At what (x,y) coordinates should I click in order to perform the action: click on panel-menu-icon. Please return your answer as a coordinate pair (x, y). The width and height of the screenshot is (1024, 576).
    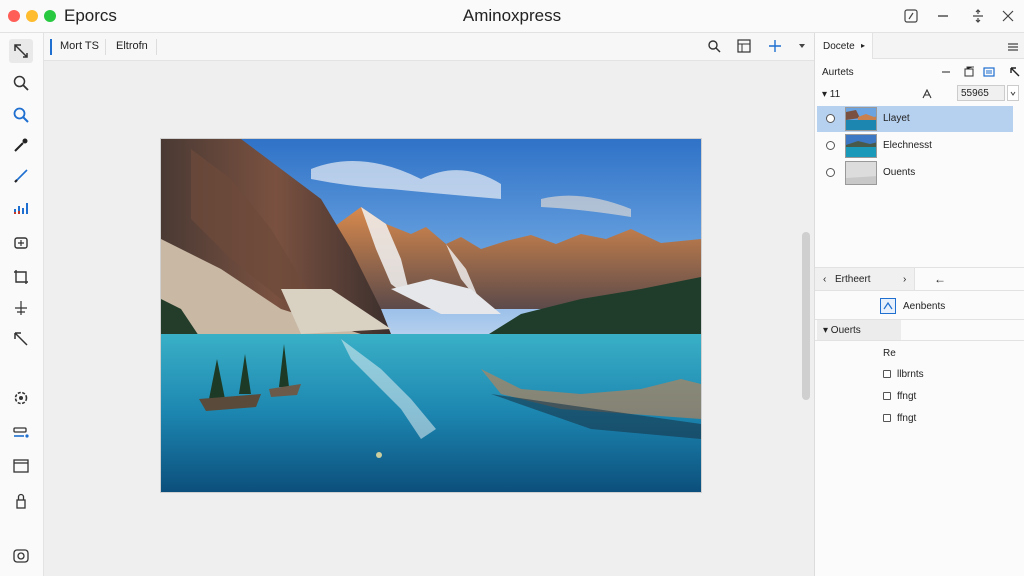
    Looking at the image, I should click on (1013, 47).